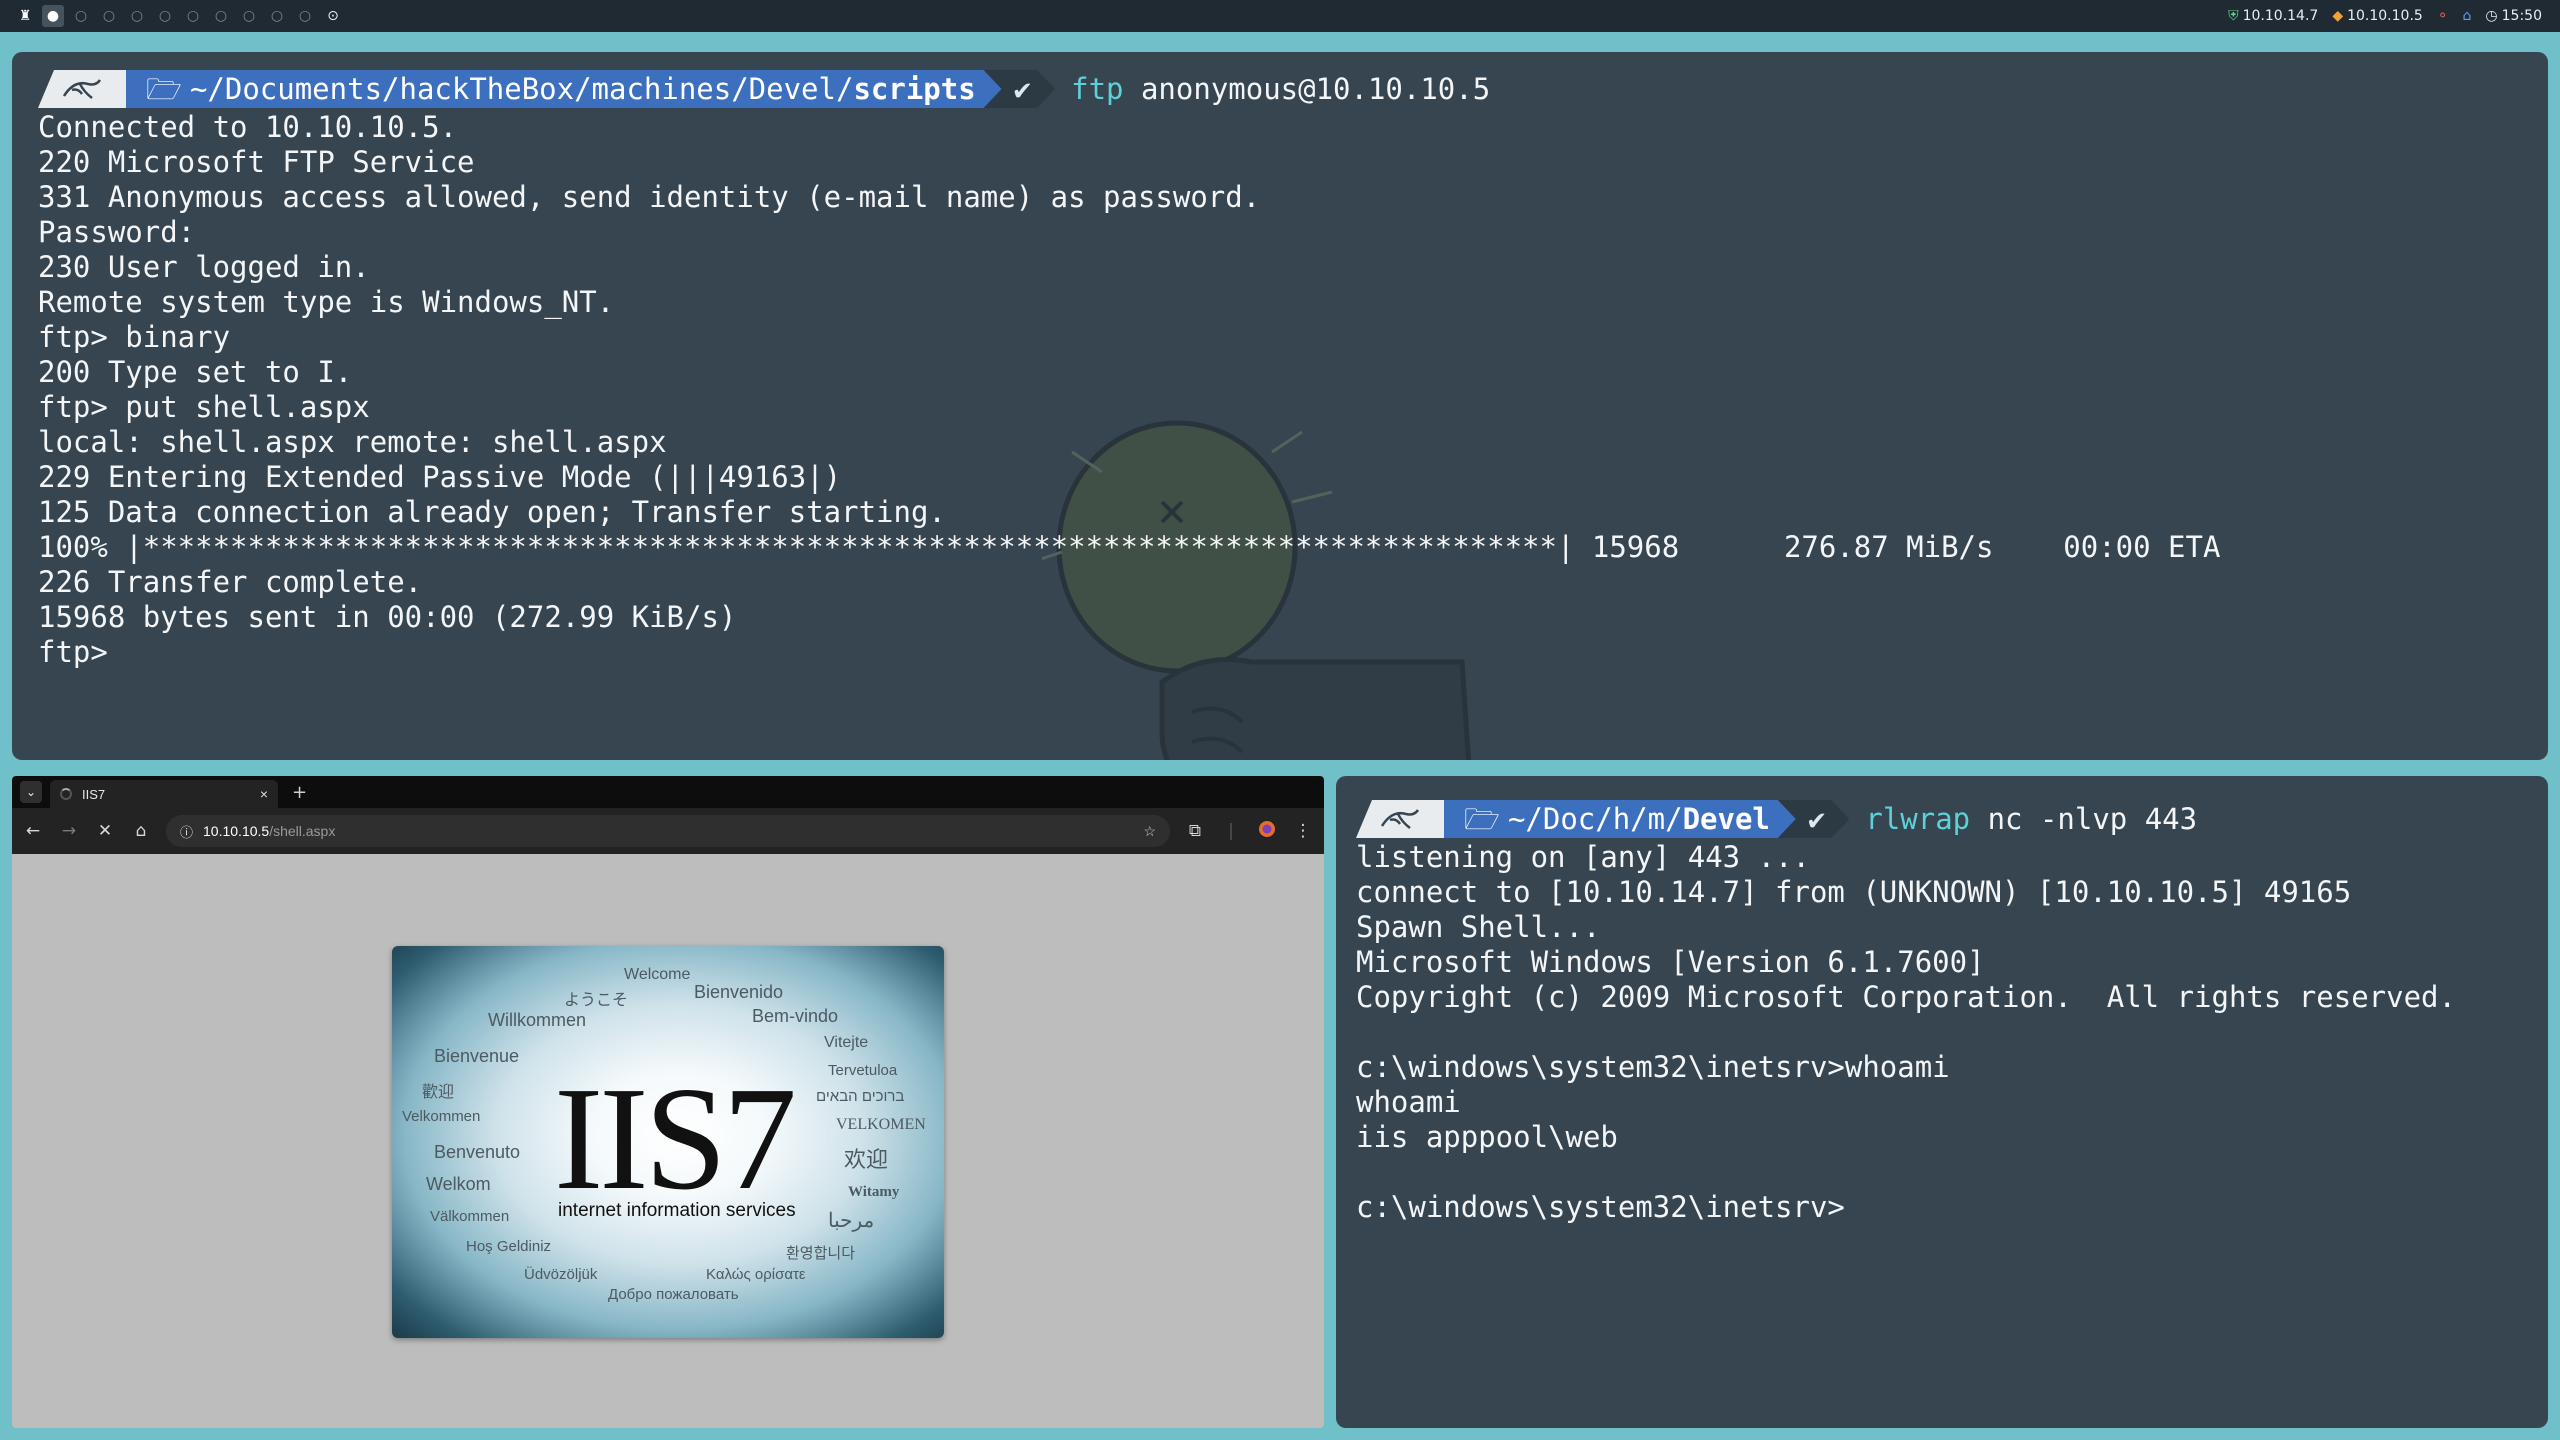 Image resolution: width=2560 pixels, height=1440 pixels. Describe the element at coordinates (137, 16) in the screenshot. I see `workspace-4: ○` at that location.